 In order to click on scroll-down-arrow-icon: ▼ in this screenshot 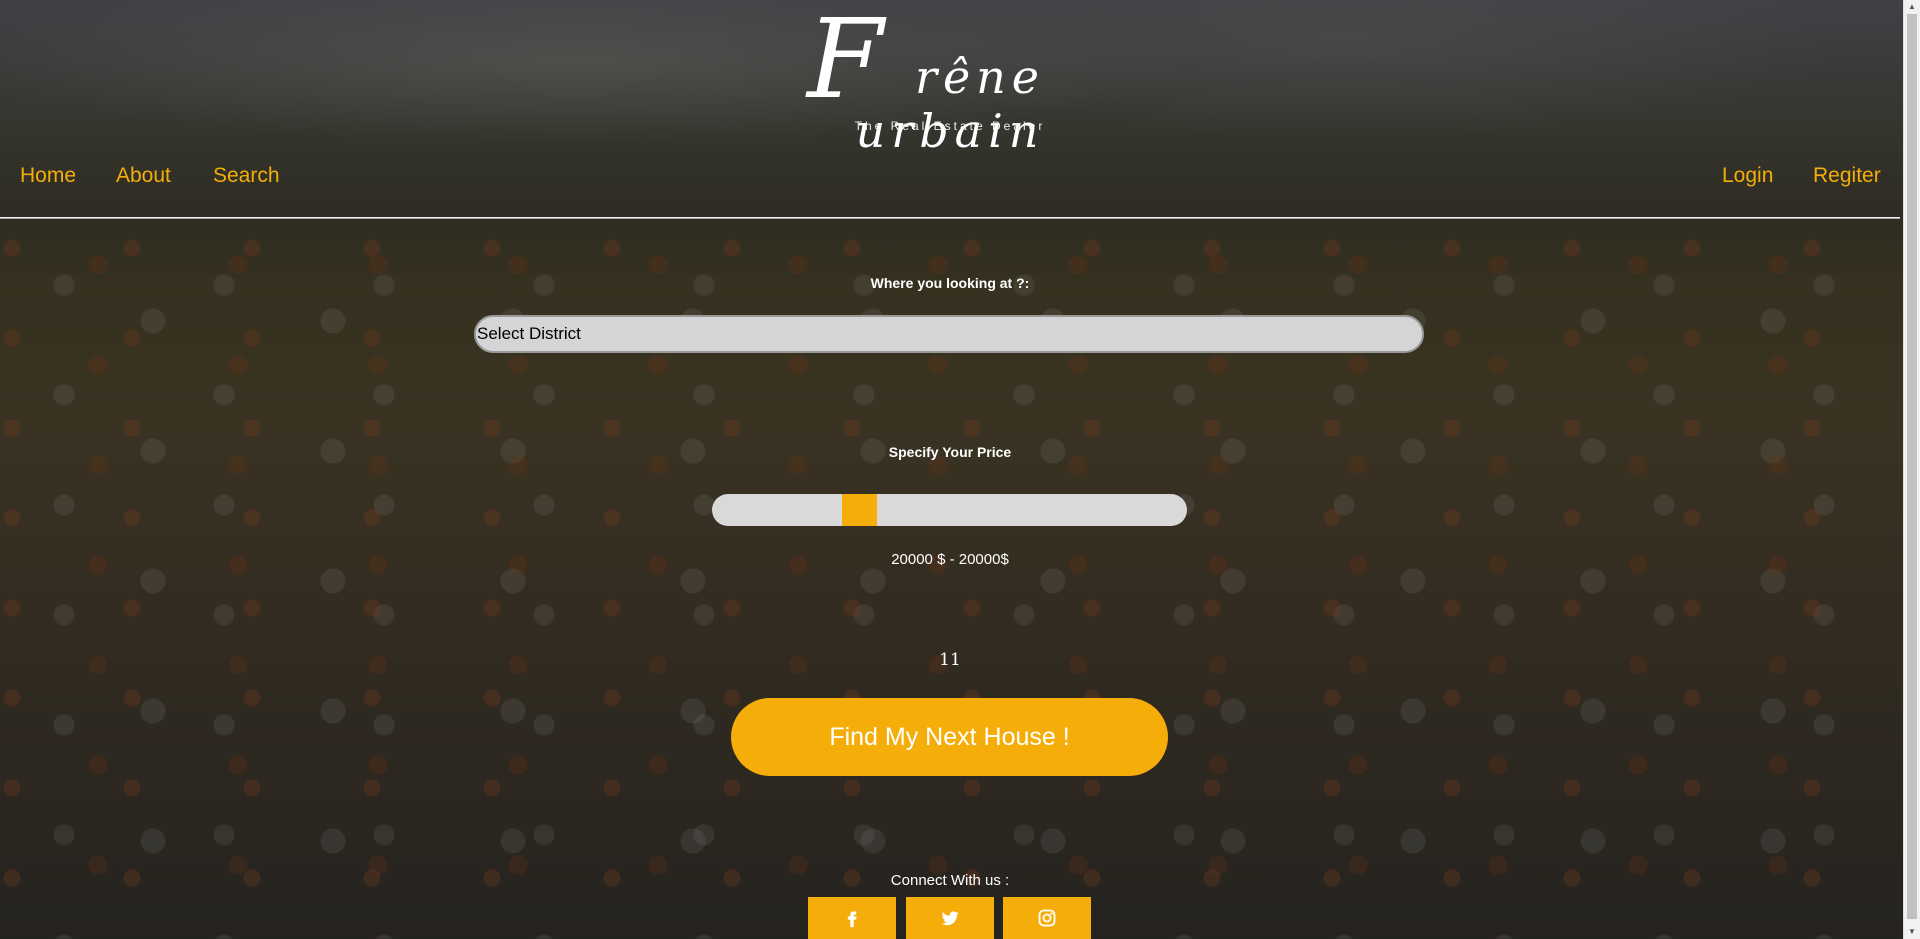, I will do `click(1912, 932)`.